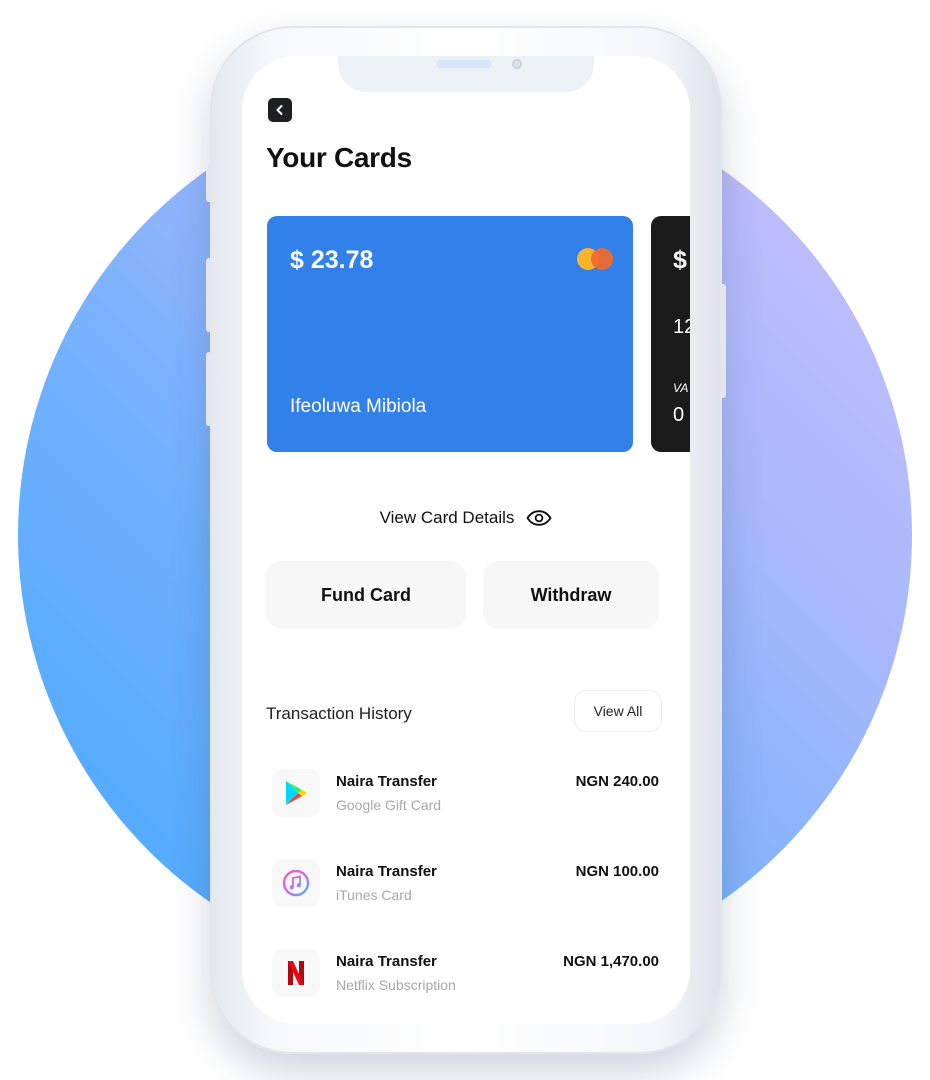 The image size is (930, 1080). Describe the element at coordinates (617, 871) in the screenshot. I see `transaction-amount: NGN 100.00` at that location.